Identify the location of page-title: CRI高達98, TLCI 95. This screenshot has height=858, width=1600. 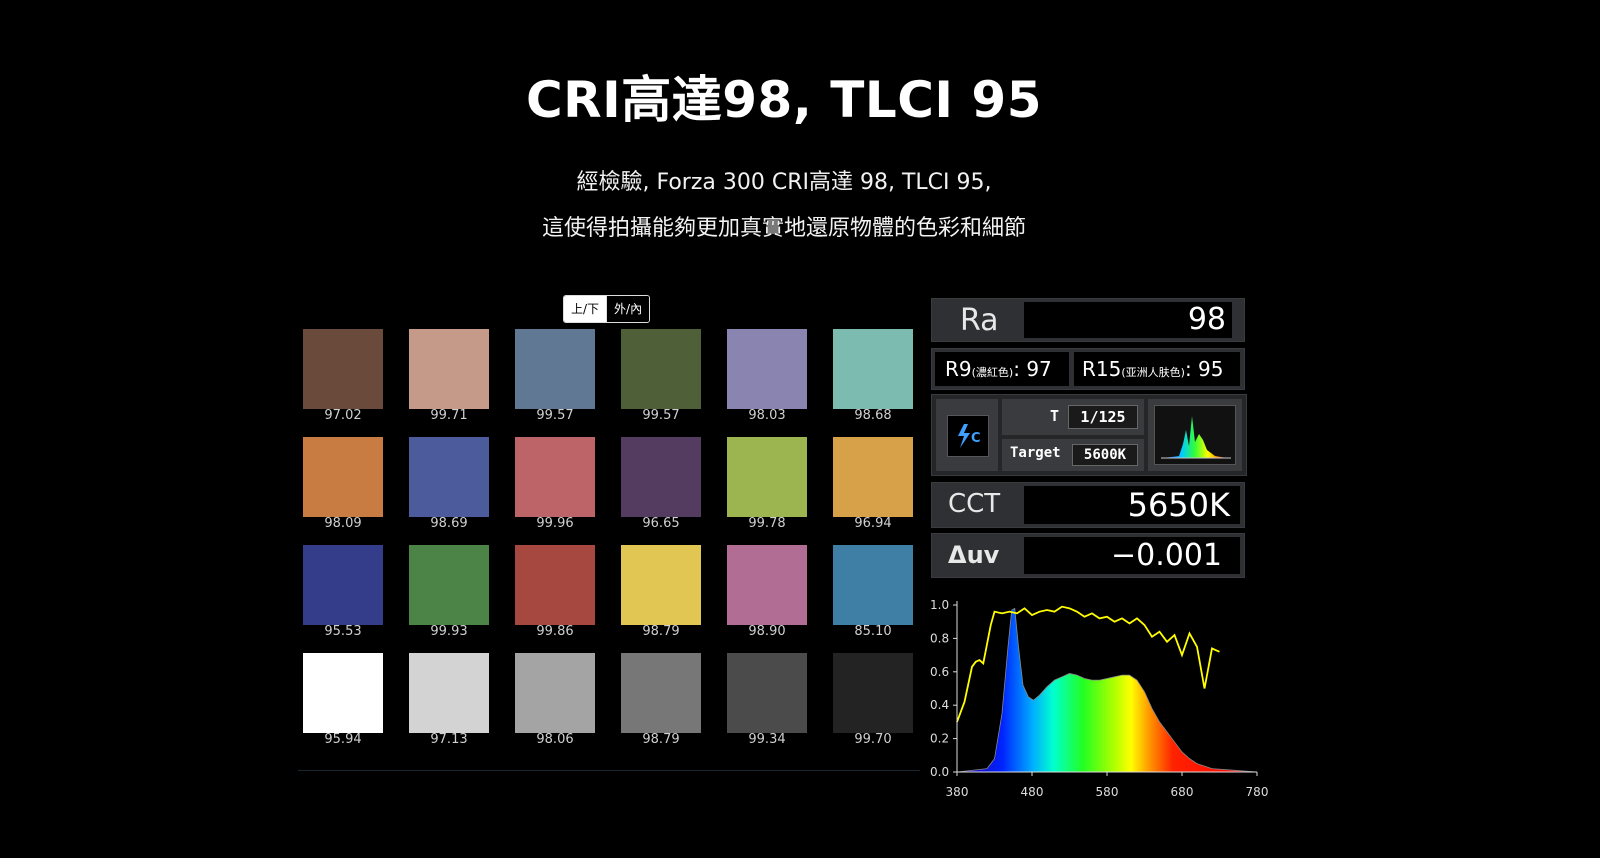
(784, 100).